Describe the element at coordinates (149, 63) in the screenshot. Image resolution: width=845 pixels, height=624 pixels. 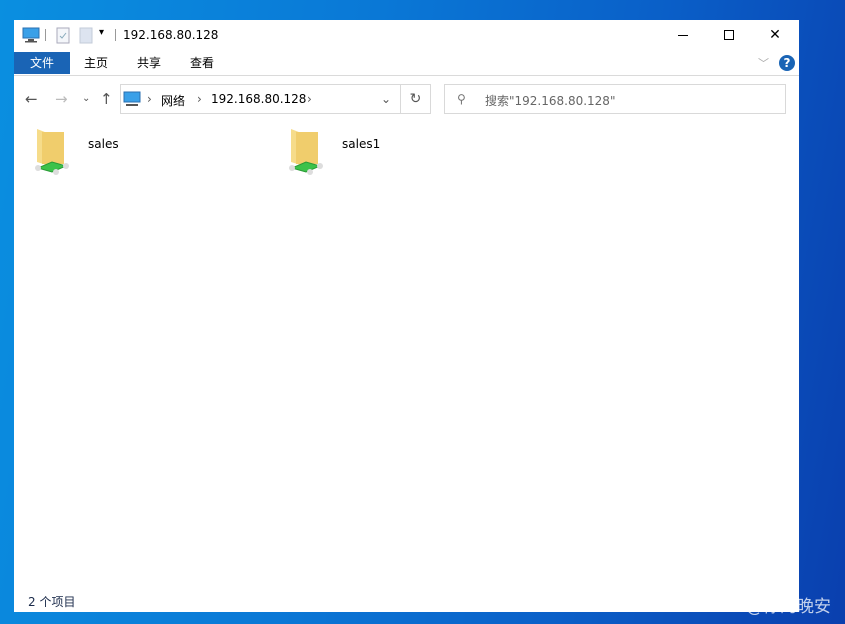
I see `tab-share: 共享` at that location.